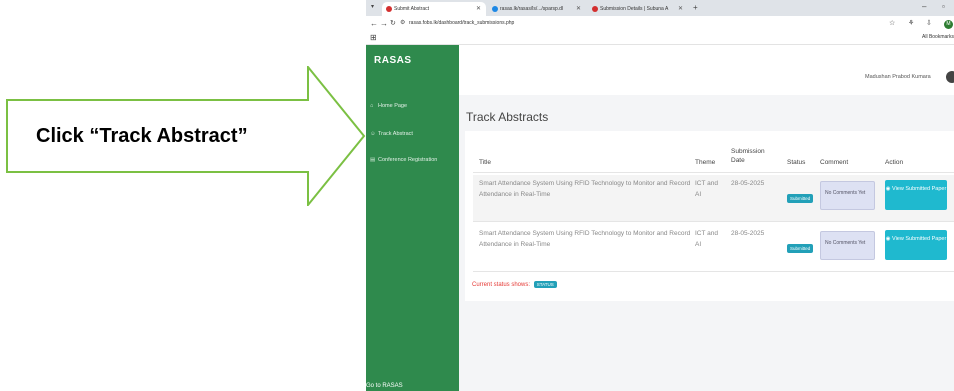 The width and height of the screenshot is (954, 391). What do you see at coordinates (372, 6) in the screenshot?
I see `tab-search-icon: ▾` at bounding box center [372, 6].